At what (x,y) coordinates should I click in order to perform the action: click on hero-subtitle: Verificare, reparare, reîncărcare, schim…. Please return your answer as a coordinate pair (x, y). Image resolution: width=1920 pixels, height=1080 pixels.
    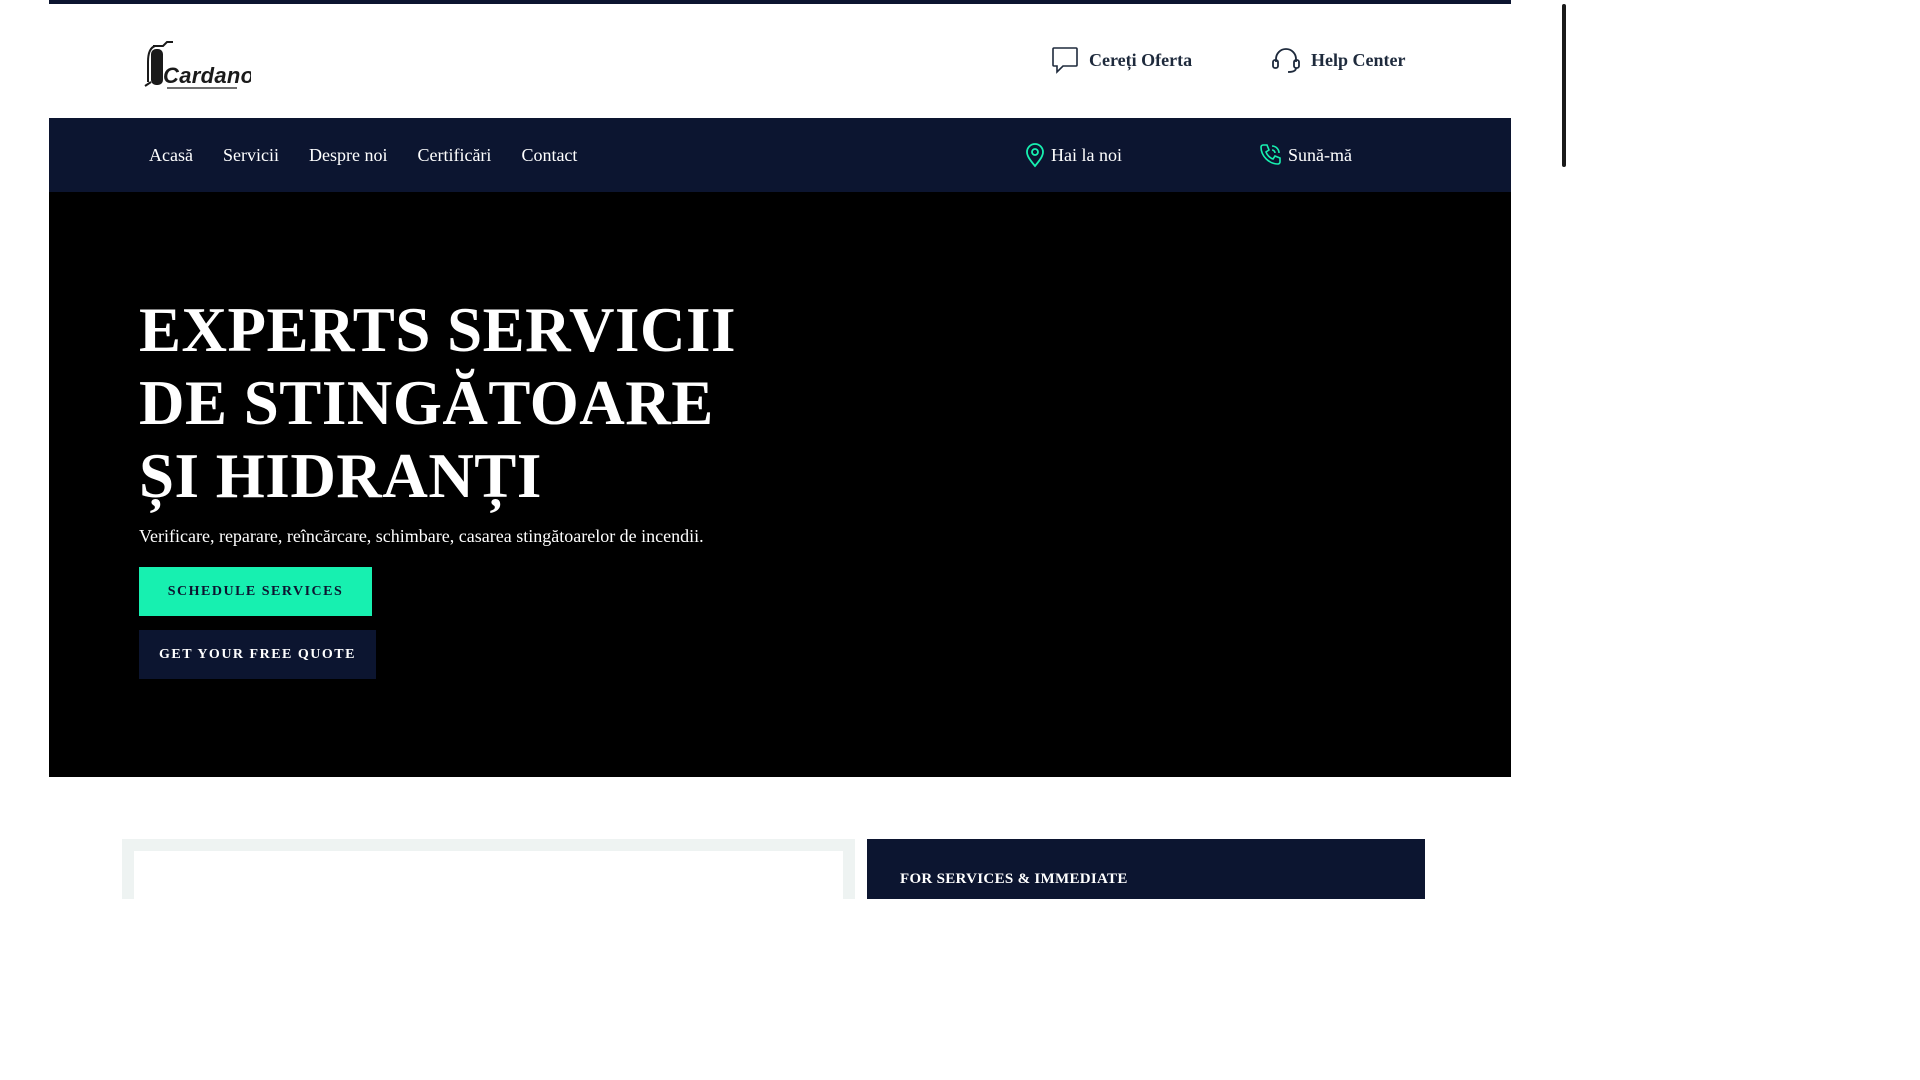
    Looking at the image, I should click on (421, 536).